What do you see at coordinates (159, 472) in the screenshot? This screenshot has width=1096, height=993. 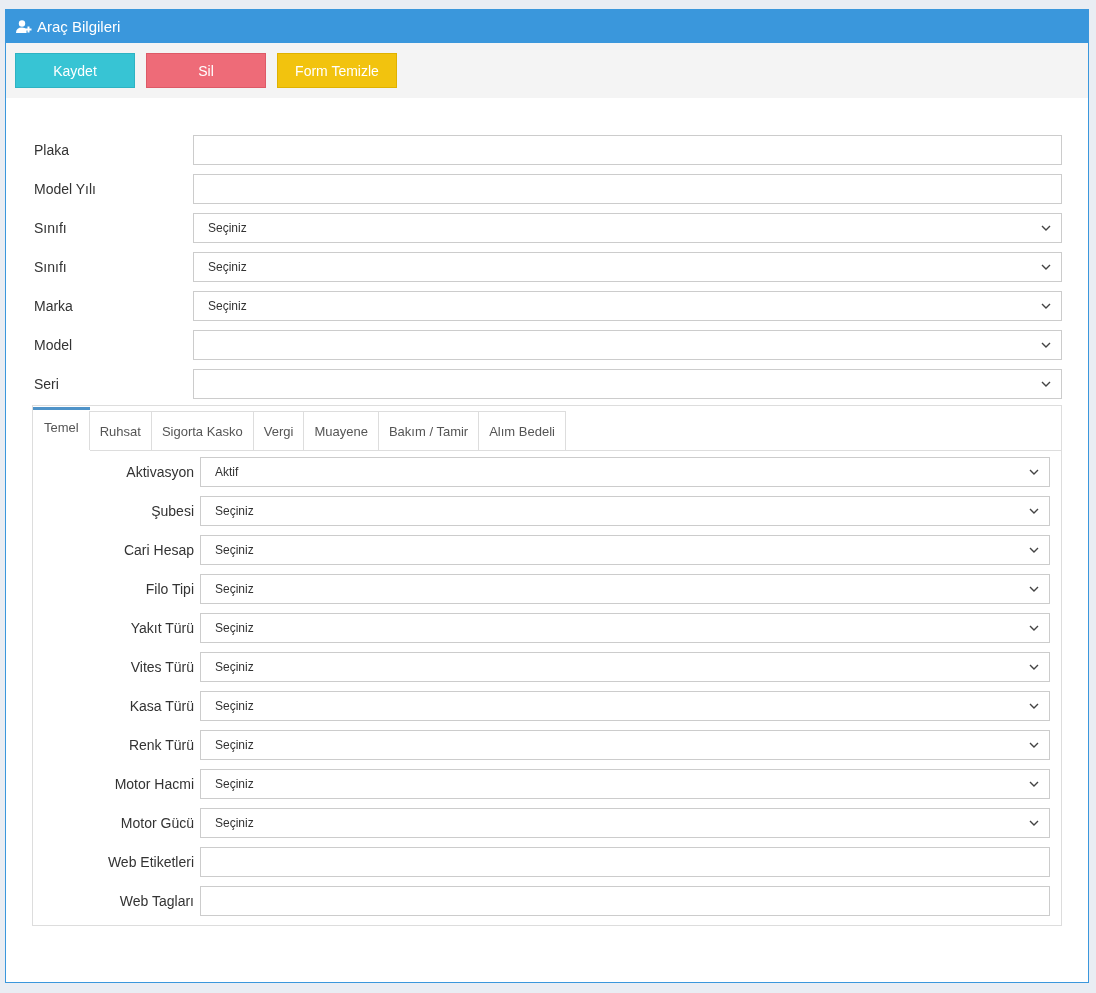 I see `field-label: Aktivasyon` at bounding box center [159, 472].